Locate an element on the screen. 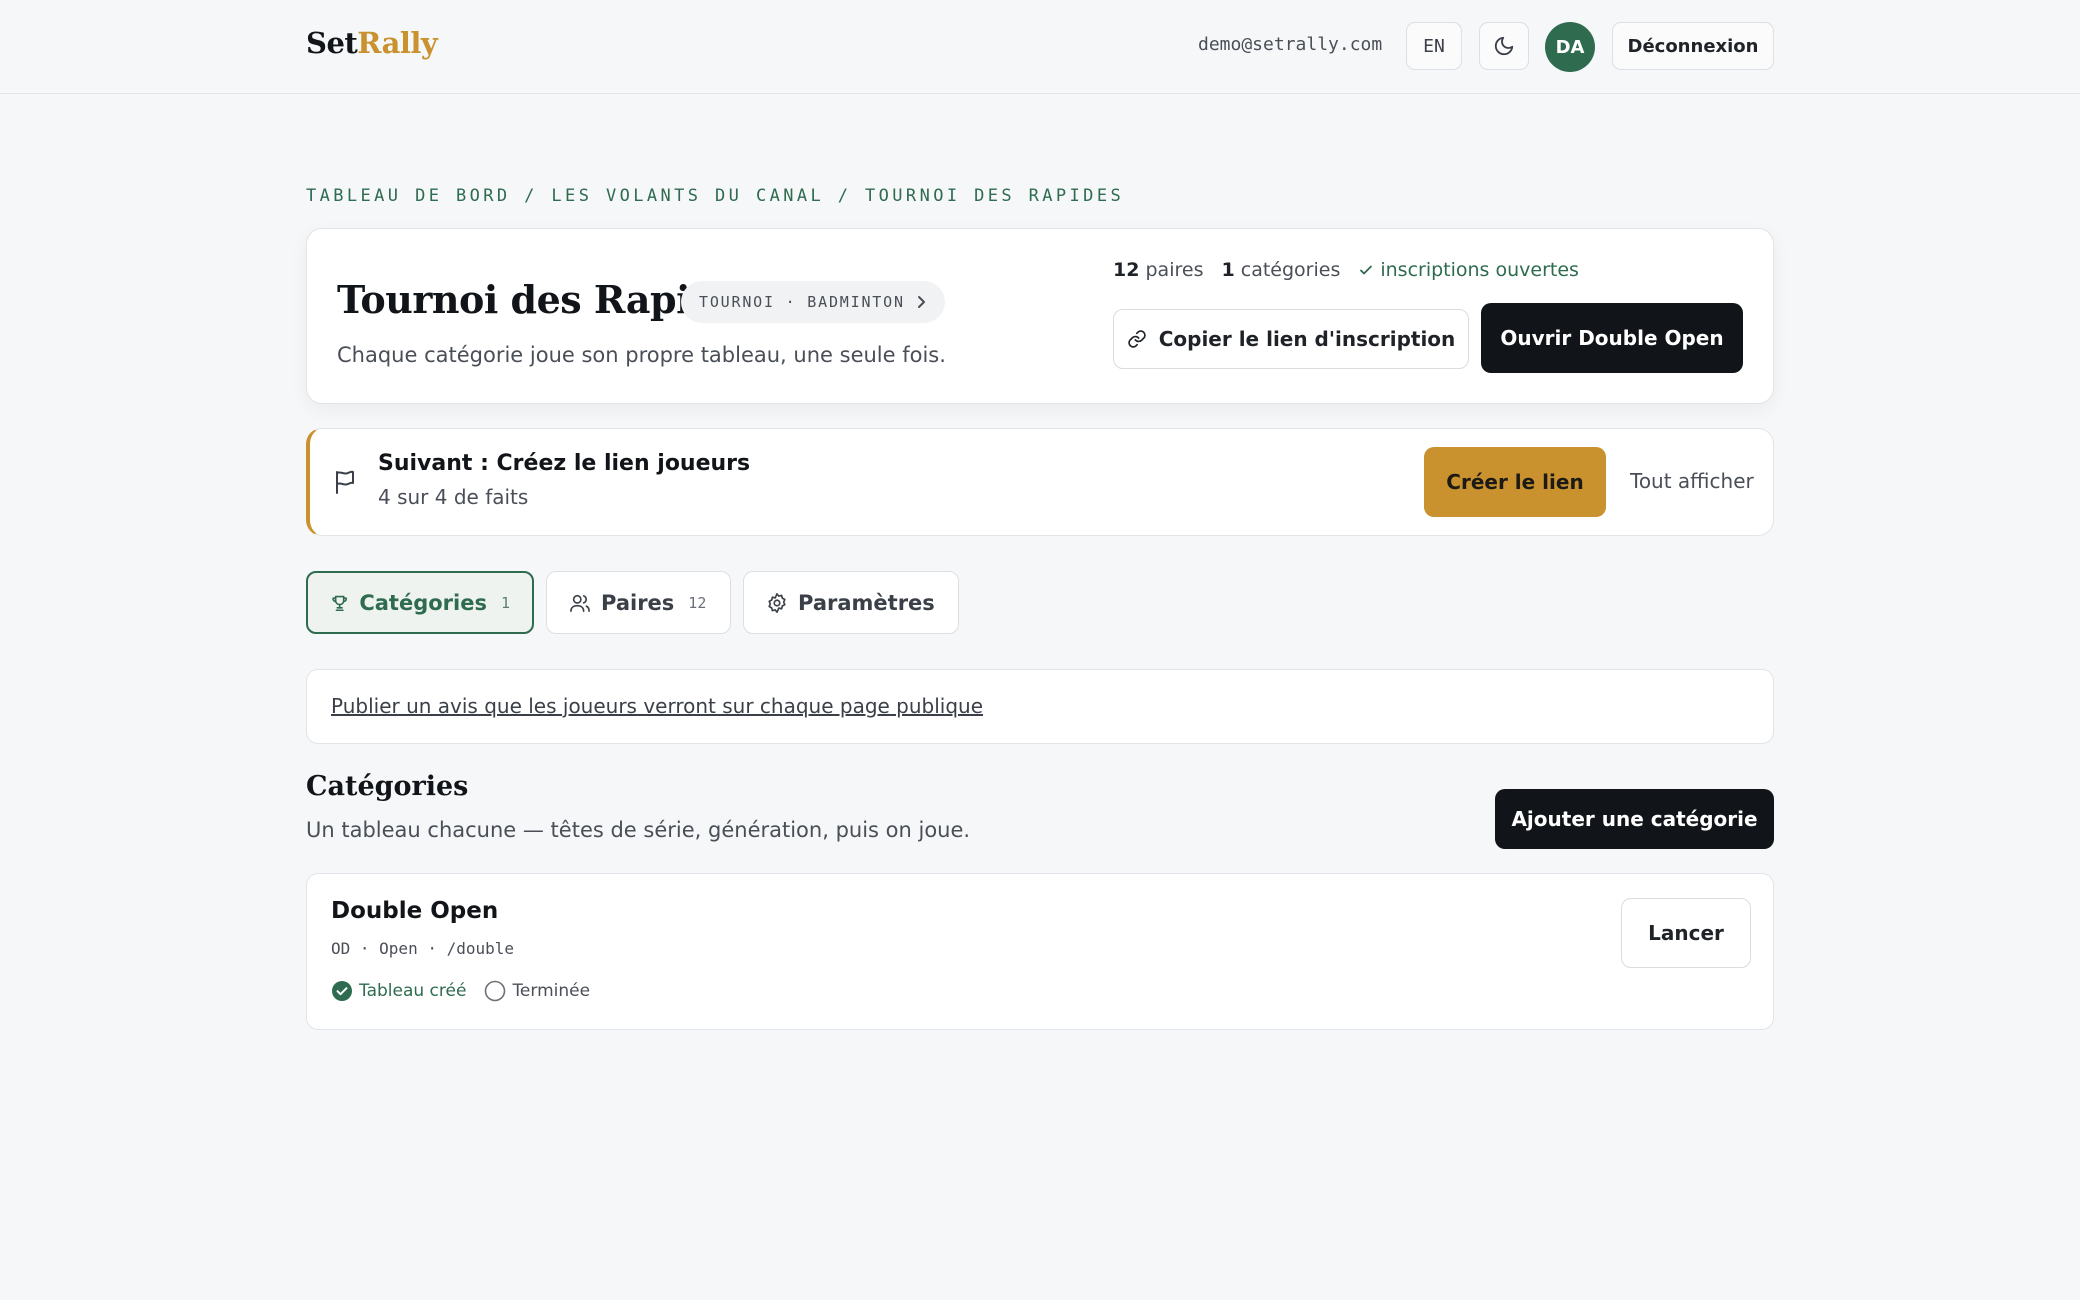 This screenshot has height=1300, width=2080. pairs-count: 12 is located at coordinates (1126, 270).